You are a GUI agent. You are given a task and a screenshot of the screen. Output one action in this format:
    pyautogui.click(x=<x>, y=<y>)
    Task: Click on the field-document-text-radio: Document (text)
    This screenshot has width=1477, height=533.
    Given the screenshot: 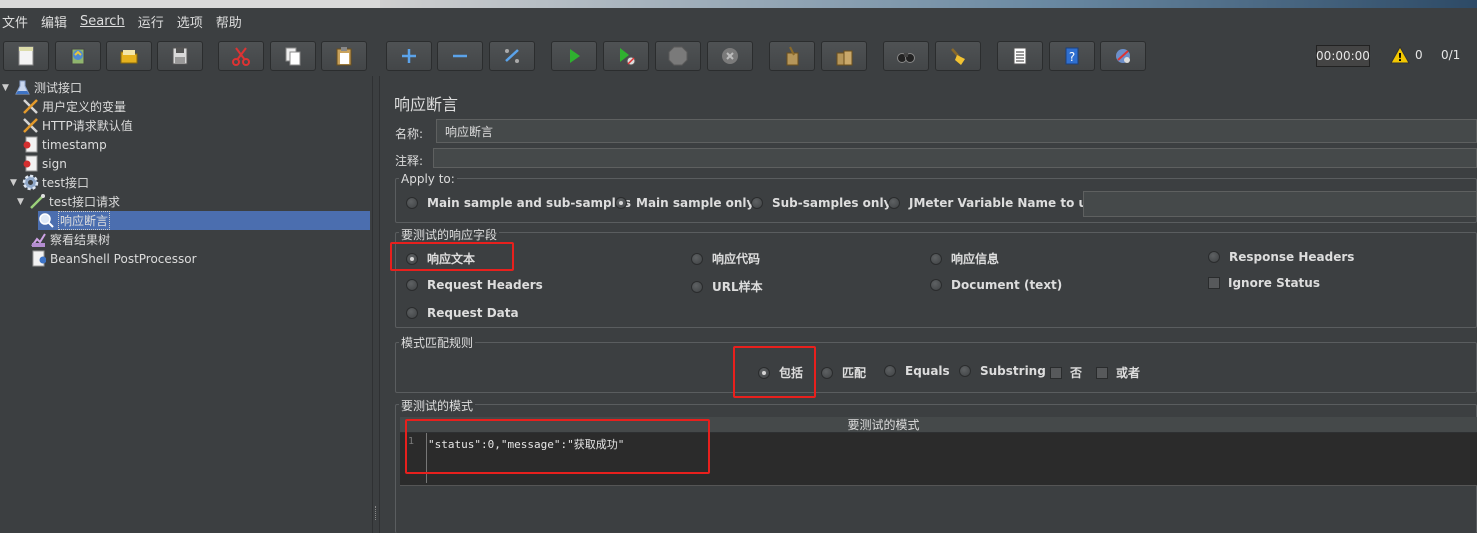 What is the action you would take?
    pyautogui.click(x=996, y=285)
    